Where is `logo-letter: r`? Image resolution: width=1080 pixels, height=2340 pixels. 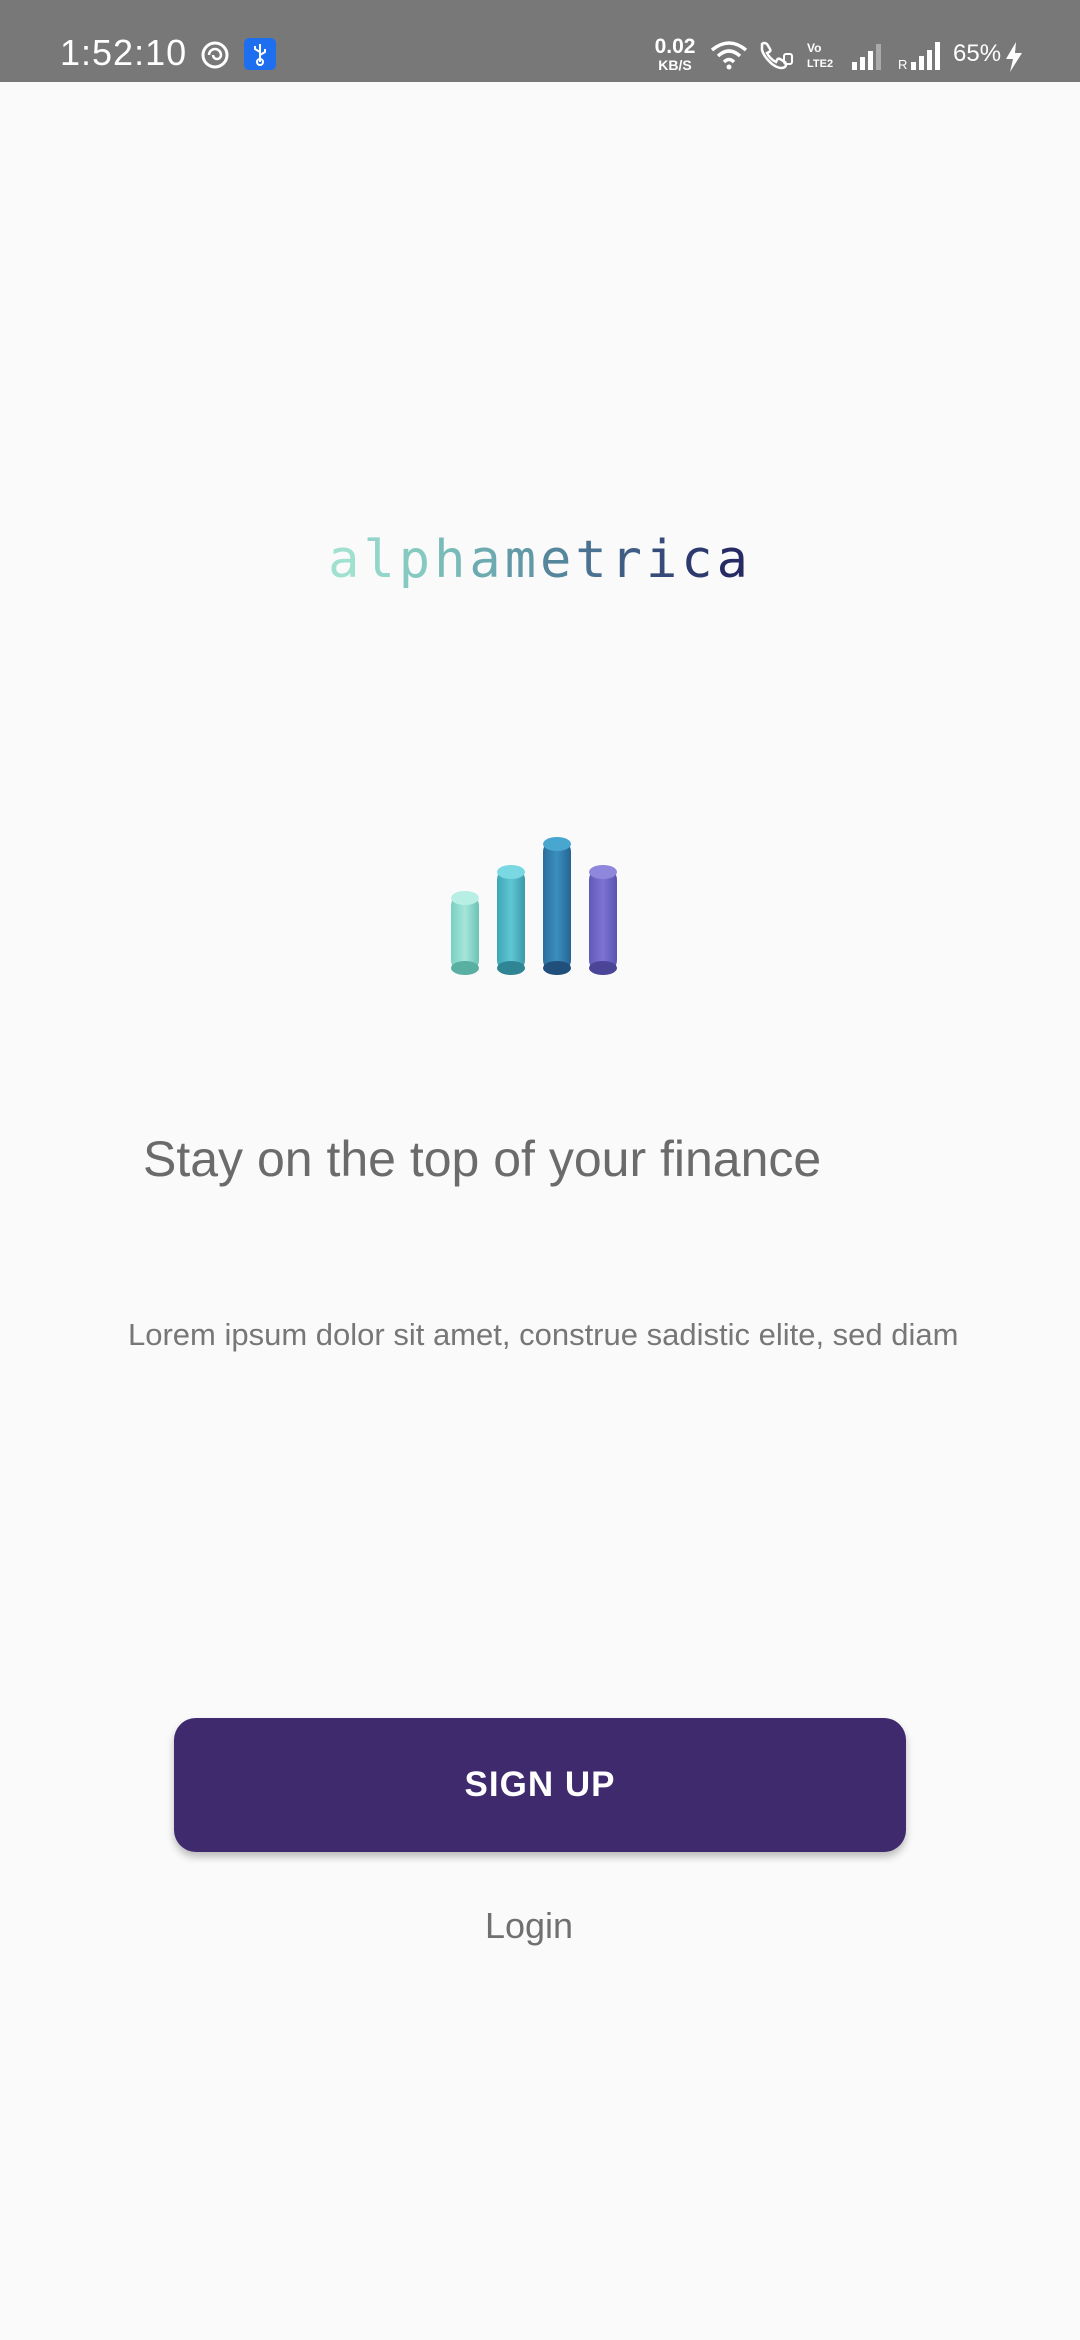
logo-letter: r is located at coordinates (628, 560).